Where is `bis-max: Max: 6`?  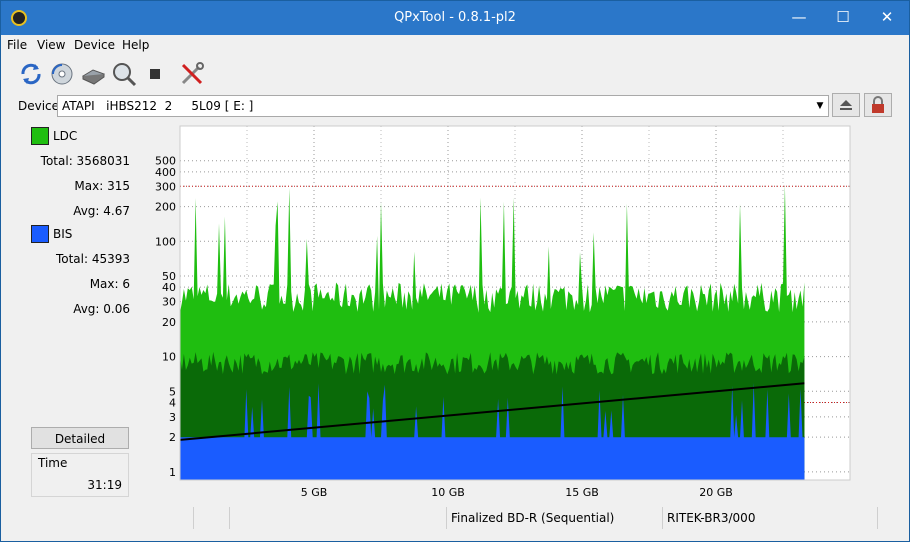
bis-max: Max: 6 is located at coordinates (109, 284).